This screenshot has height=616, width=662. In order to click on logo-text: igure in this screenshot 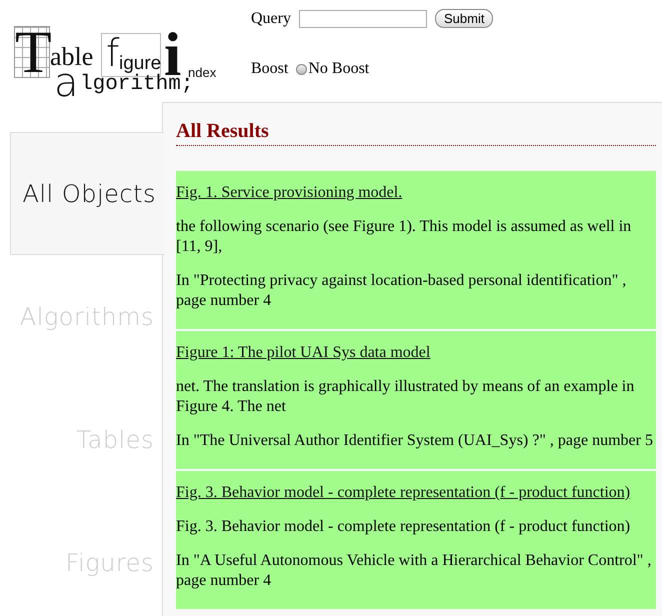, I will do `click(140, 63)`.